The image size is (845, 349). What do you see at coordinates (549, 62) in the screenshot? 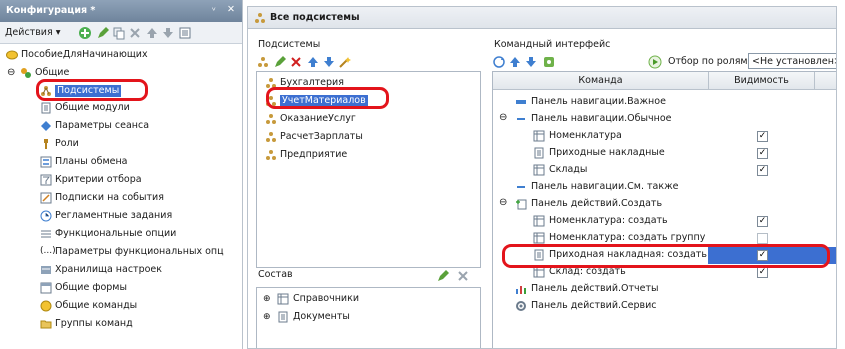
I see `settings-icon` at bounding box center [549, 62].